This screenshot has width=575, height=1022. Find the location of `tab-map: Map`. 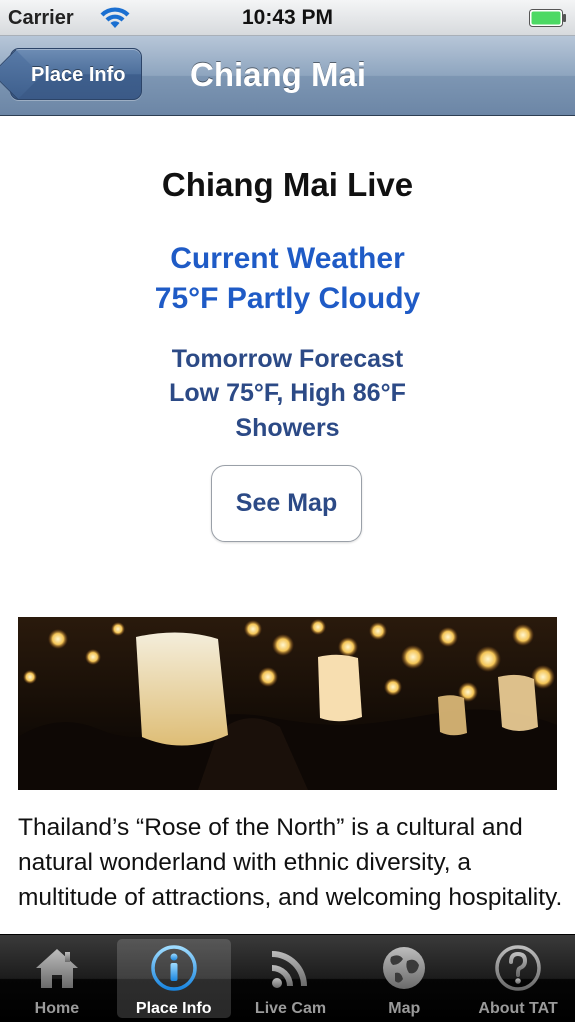

tab-map: Map is located at coordinates (404, 978).